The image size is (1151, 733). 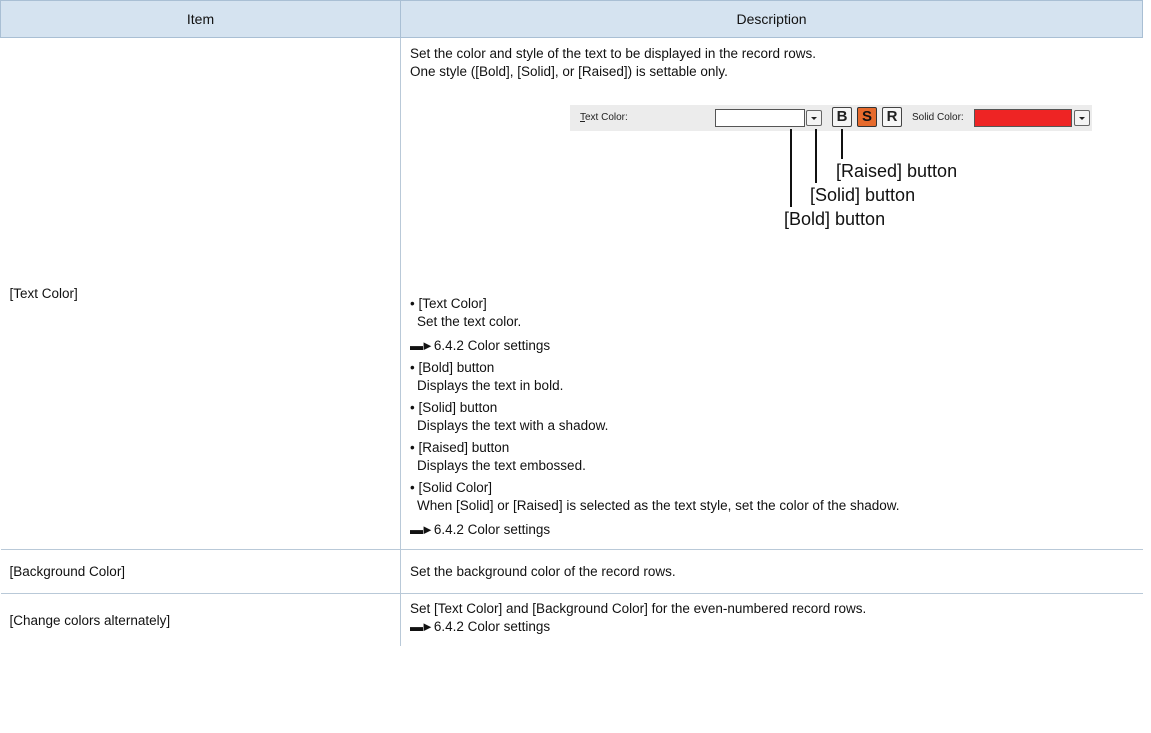 What do you see at coordinates (513, 425) in the screenshot?
I see `bullet-solid-button-desc: Displays the text with a shadow.` at bounding box center [513, 425].